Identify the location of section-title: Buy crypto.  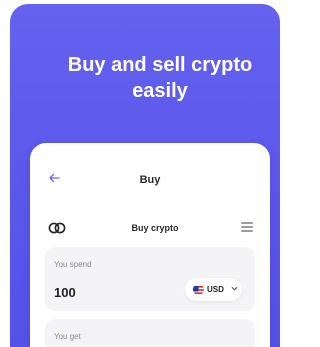
(155, 228).